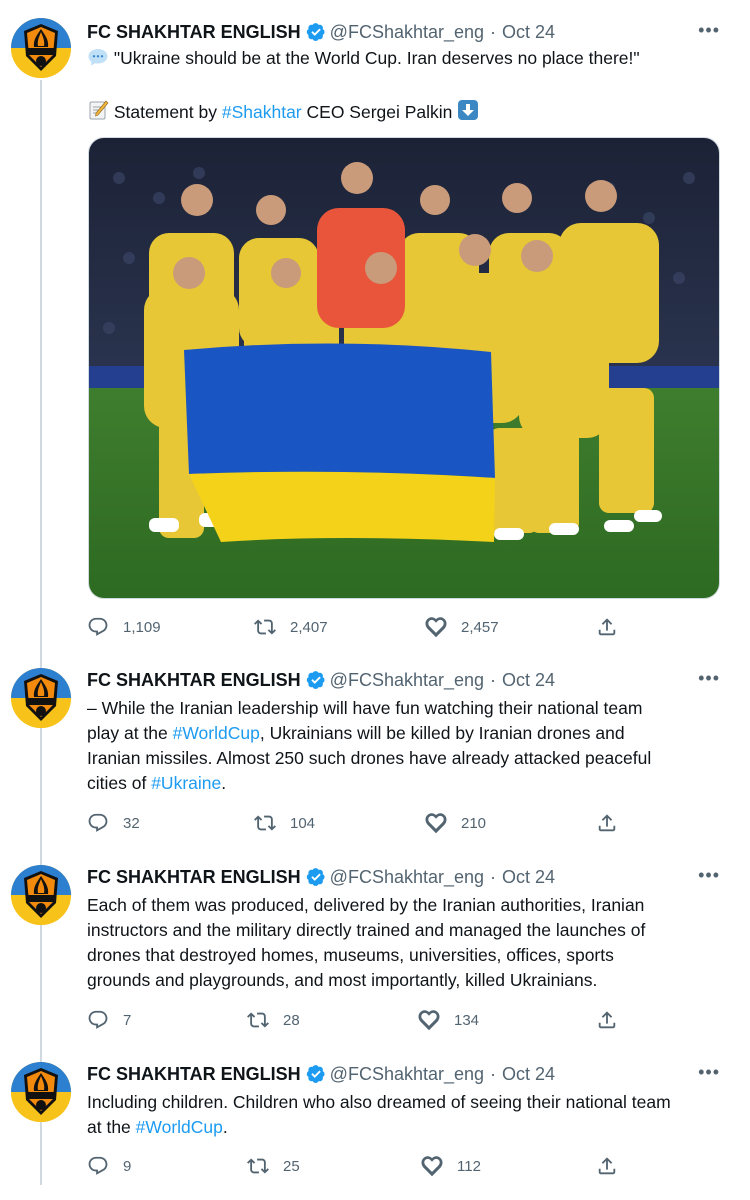  I want to click on down-arrow-emoji-icon, so click(468, 113).